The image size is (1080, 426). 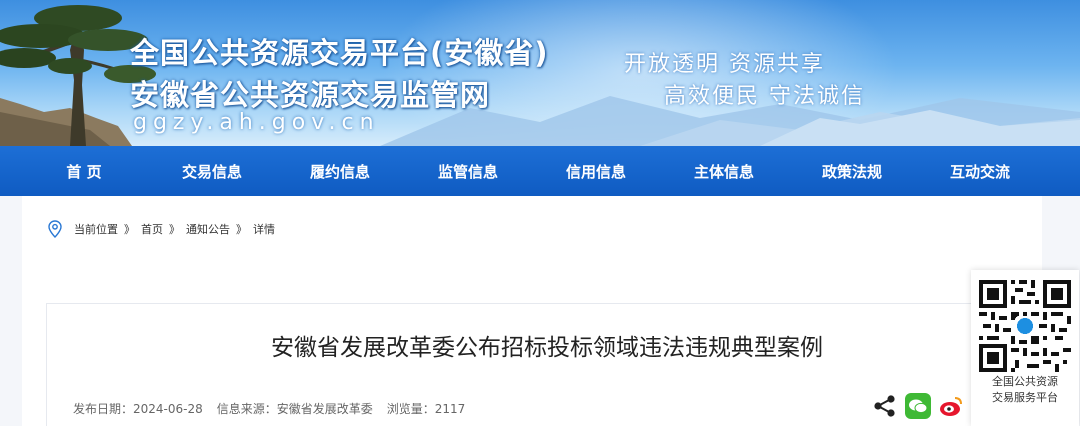 I want to click on share-icon, so click(x=885, y=406).